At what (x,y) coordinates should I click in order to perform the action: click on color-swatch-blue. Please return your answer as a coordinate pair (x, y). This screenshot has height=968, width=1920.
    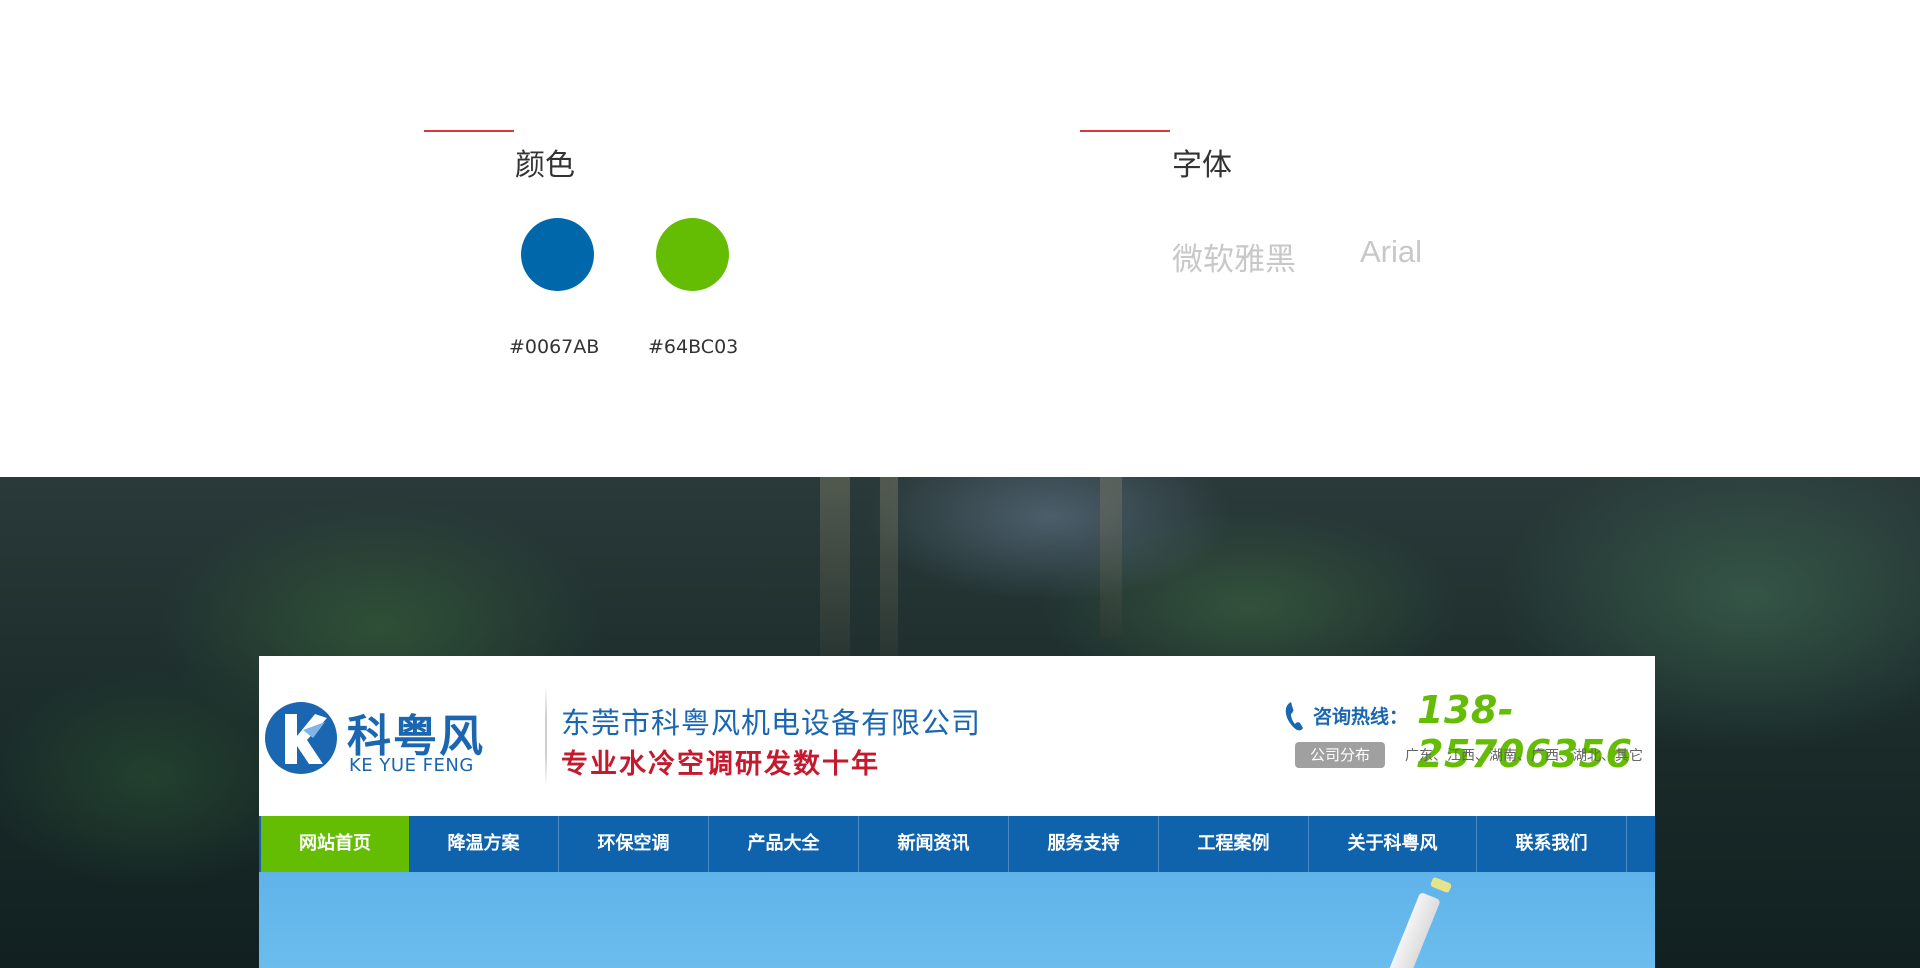
    Looking at the image, I should click on (557, 254).